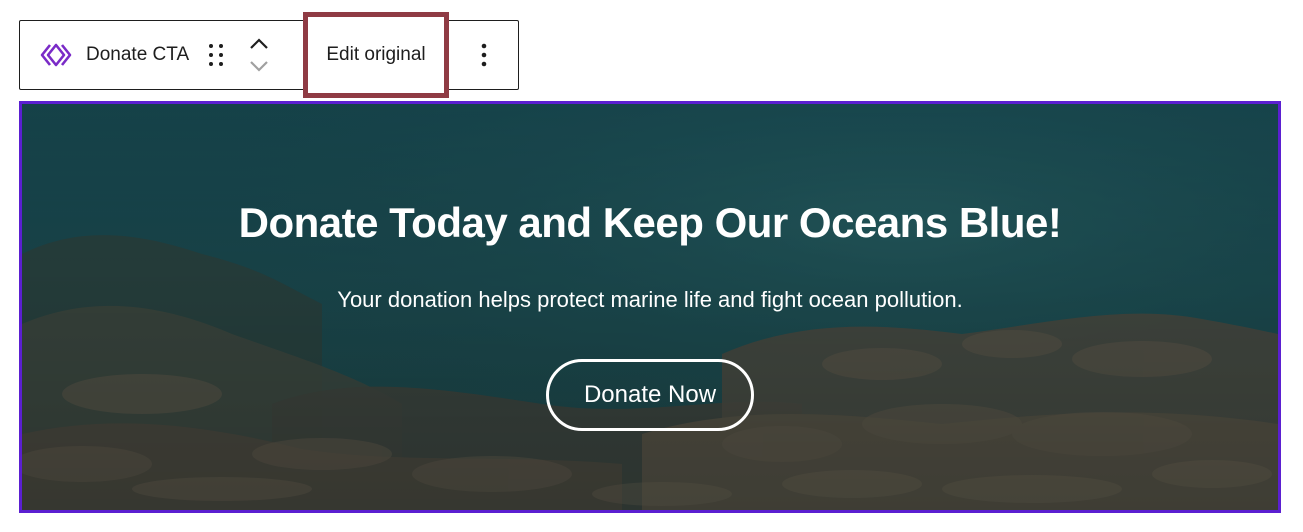 The width and height of the screenshot is (1303, 532). Describe the element at coordinates (650, 395) in the screenshot. I see `donate-now-button: Donate Now` at that location.